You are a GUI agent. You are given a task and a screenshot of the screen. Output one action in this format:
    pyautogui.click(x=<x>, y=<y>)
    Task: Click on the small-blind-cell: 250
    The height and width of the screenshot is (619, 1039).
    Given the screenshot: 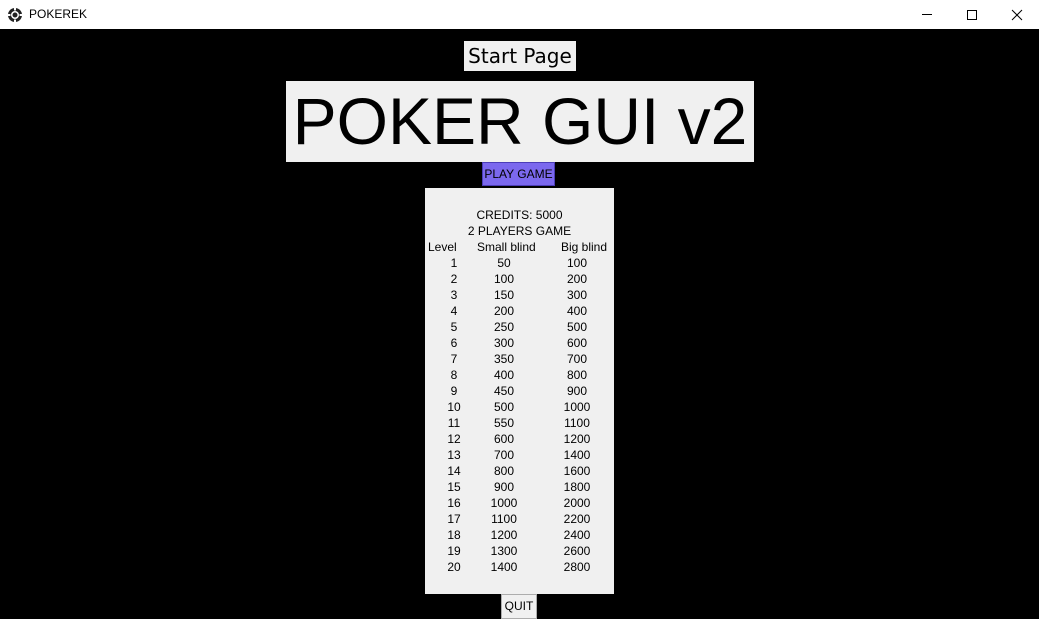 What is the action you would take?
    pyautogui.click(x=504, y=327)
    